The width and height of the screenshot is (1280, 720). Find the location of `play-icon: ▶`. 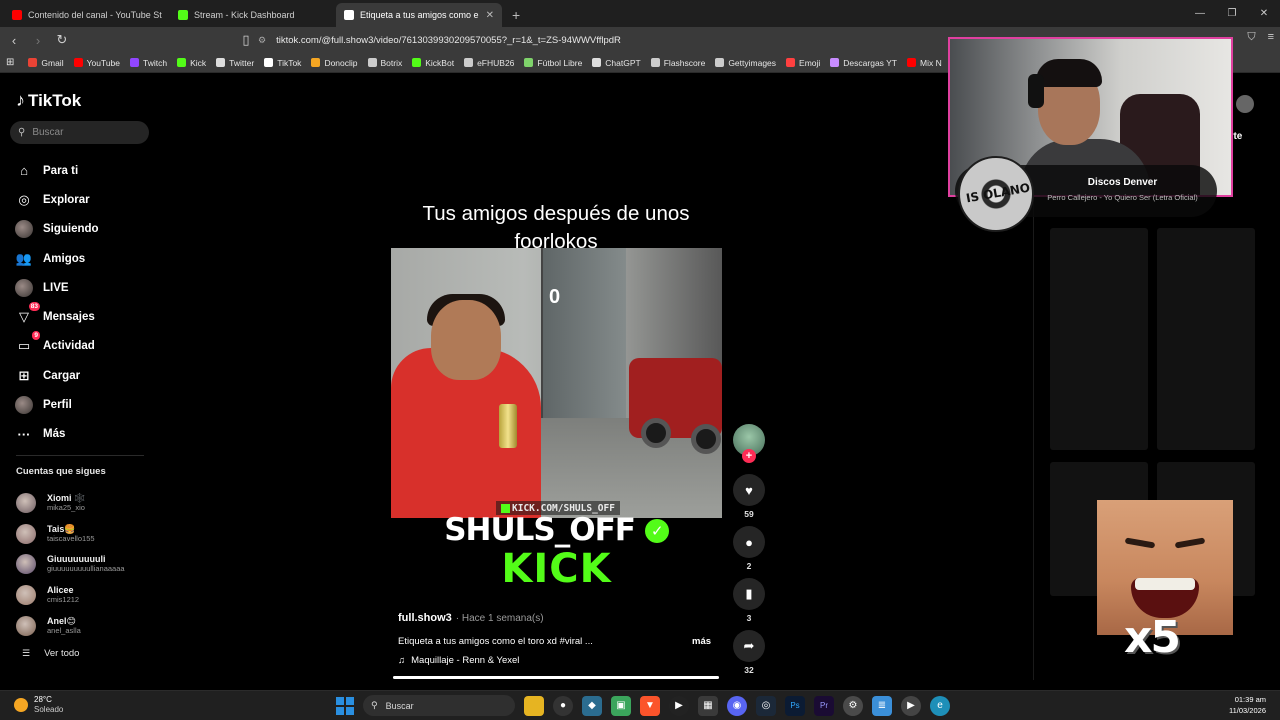

play-icon: ▶ is located at coordinates (911, 705).